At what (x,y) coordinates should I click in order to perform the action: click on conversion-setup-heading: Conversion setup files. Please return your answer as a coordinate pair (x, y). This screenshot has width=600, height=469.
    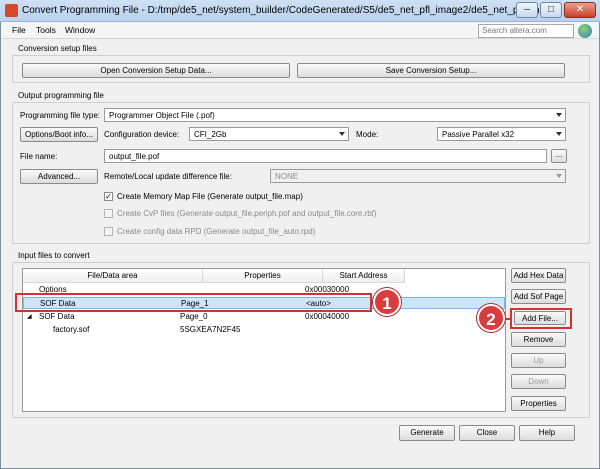
    Looking at the image, I should click on (57, 48).